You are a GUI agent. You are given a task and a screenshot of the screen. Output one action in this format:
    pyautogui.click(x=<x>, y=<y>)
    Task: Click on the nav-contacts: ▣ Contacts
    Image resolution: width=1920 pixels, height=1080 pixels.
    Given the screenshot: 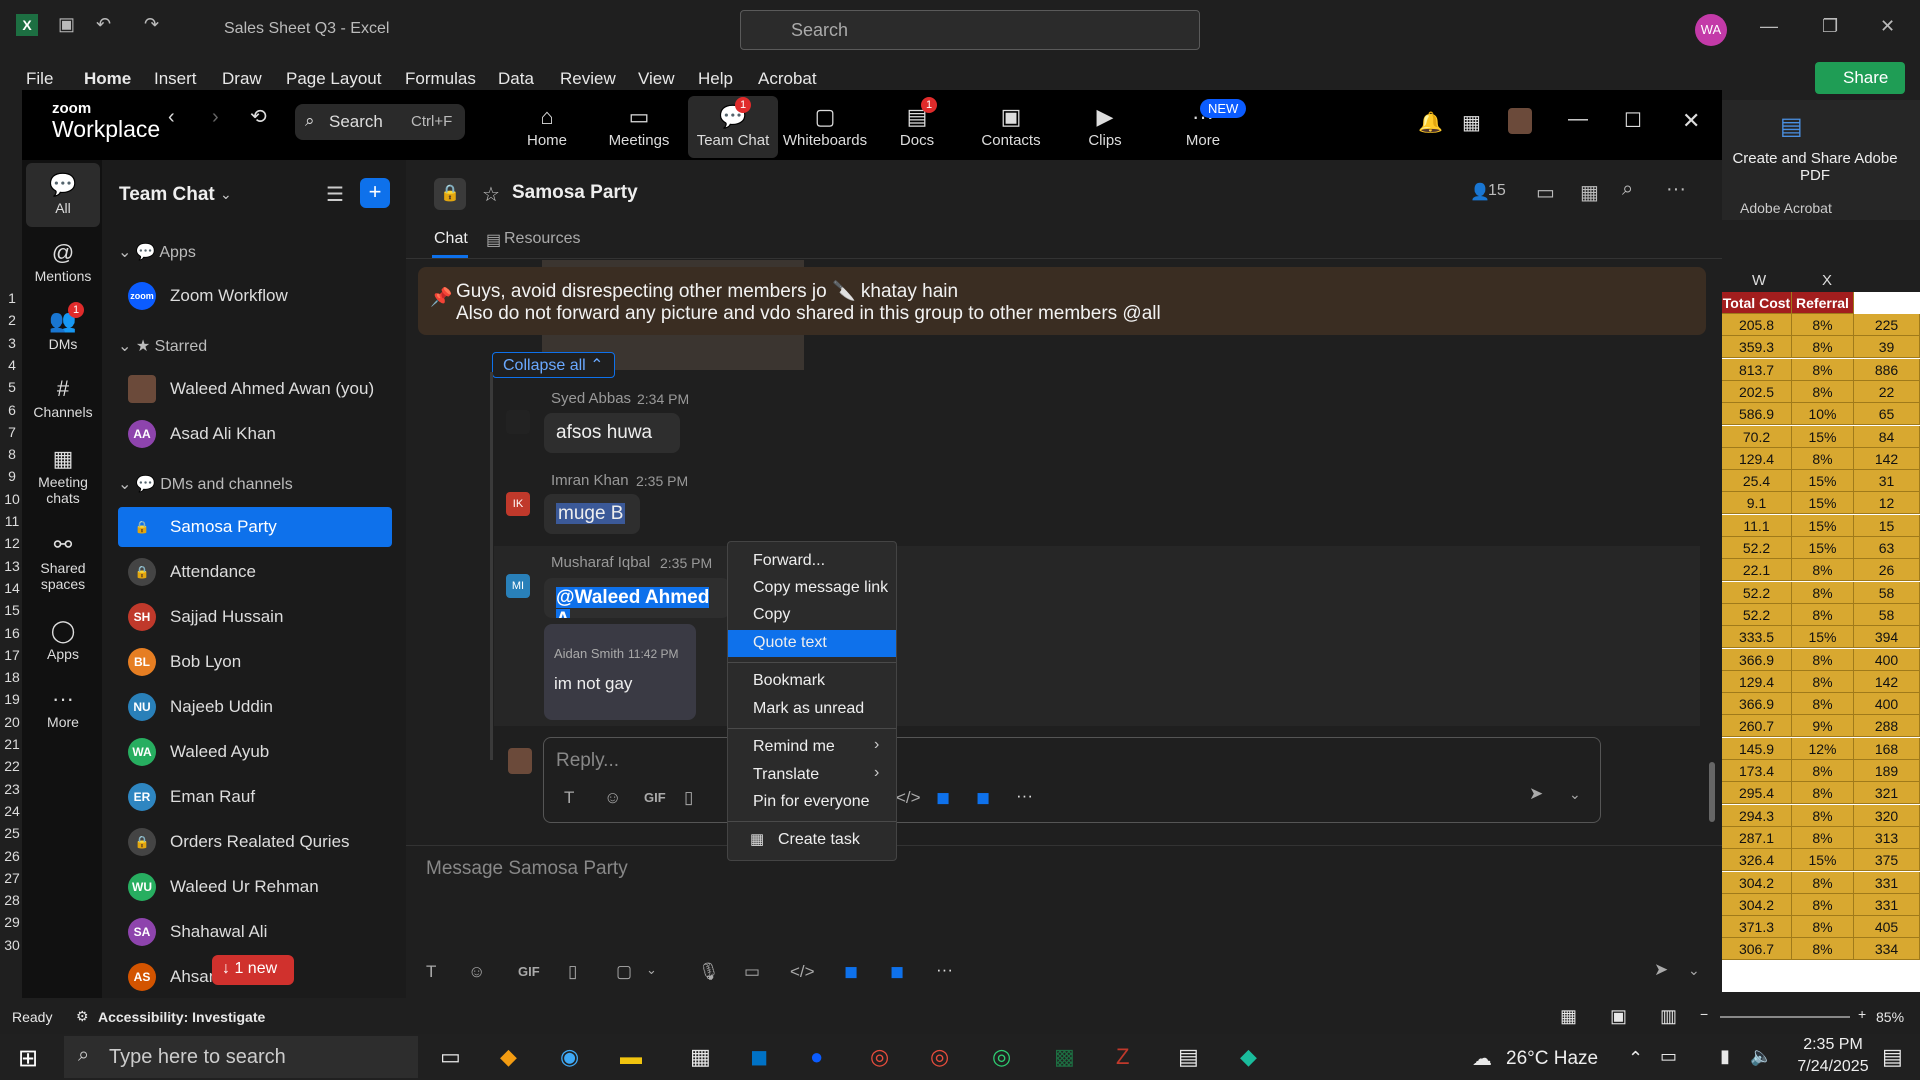 What is the action you would take?
    pyautogui.click(x=1011, y=126)
    